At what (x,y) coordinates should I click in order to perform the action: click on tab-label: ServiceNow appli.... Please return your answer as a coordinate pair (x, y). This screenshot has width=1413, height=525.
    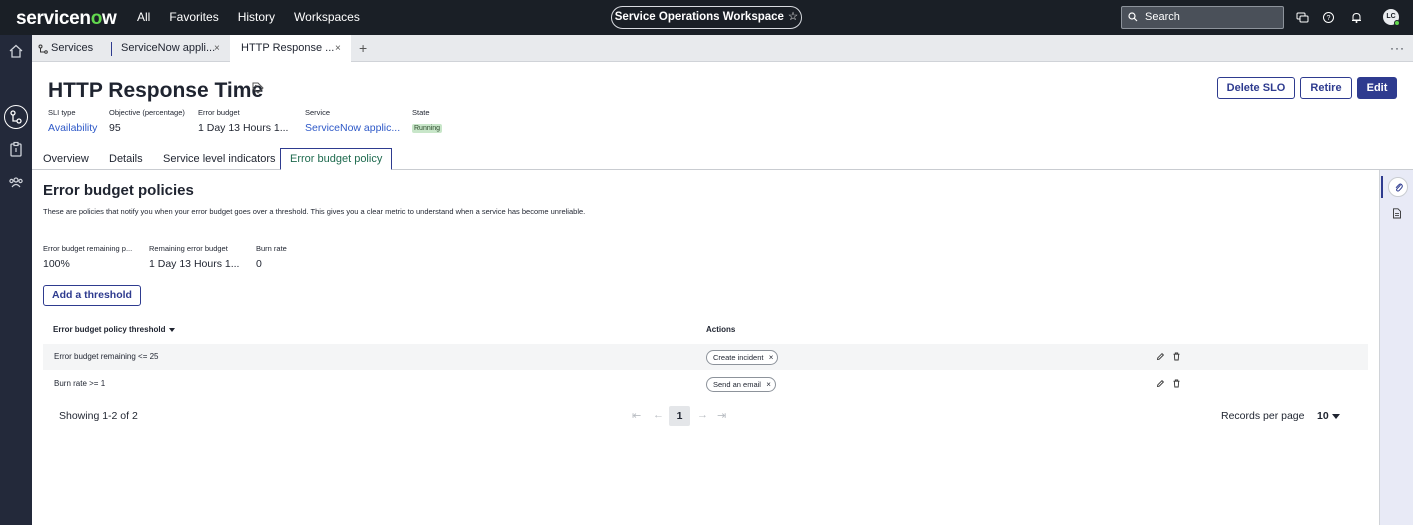
    Looking at the image, I should click on (168, 48).